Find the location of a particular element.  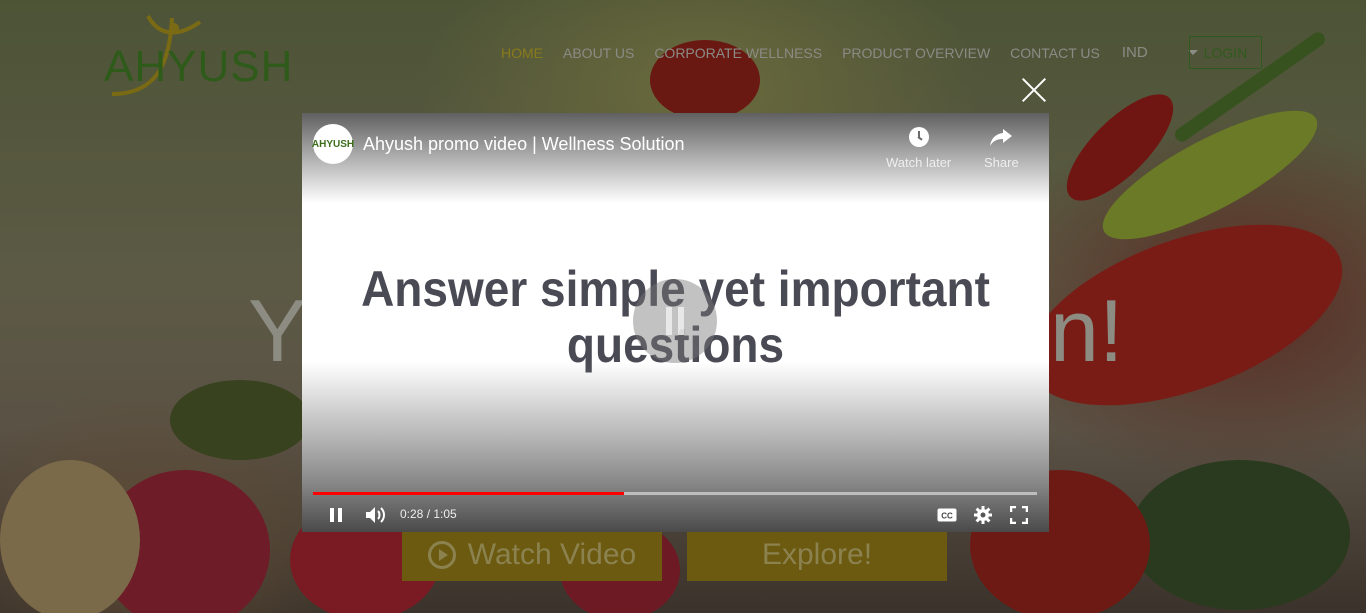

channel-avatar: AHYUSH is located at coordinates (333, 144).